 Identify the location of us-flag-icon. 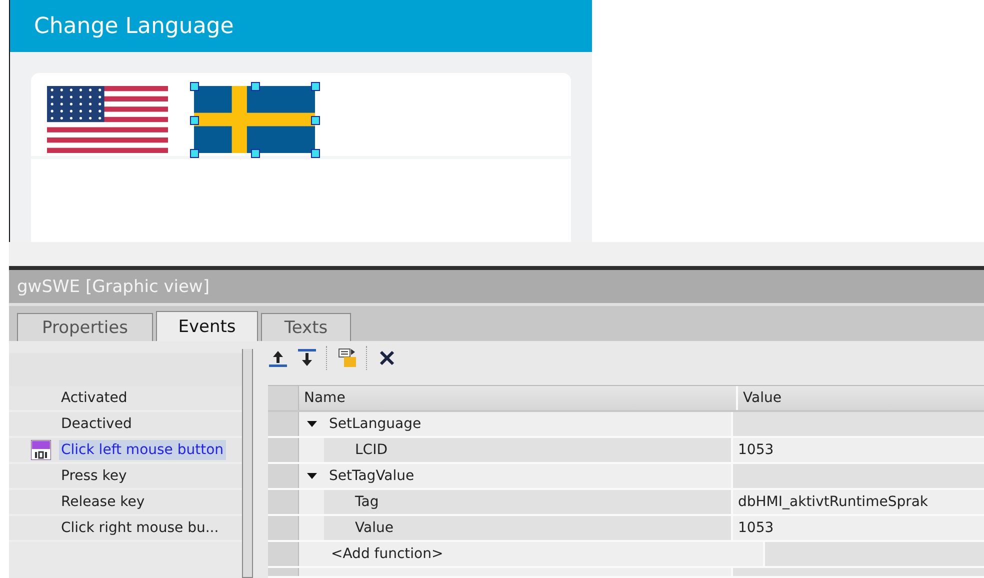
(107, 119).